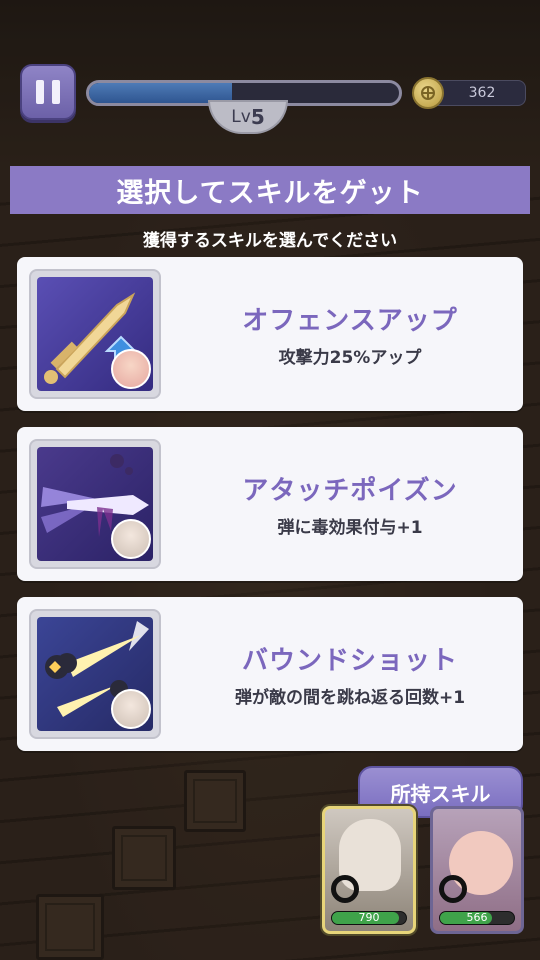 Image resolution: width=540 pixels, height=960 pixels. What do you see at coordinates (350, 491) in the screenshot?
I see `skill-name: アタッチポイズン` at bounding box center [350, 491].